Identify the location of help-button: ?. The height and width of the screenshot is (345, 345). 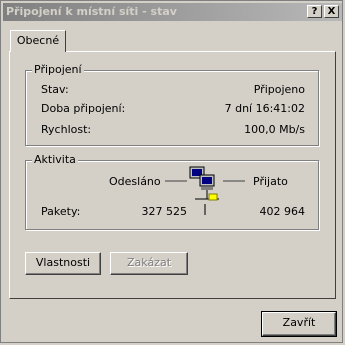
(314, 11).